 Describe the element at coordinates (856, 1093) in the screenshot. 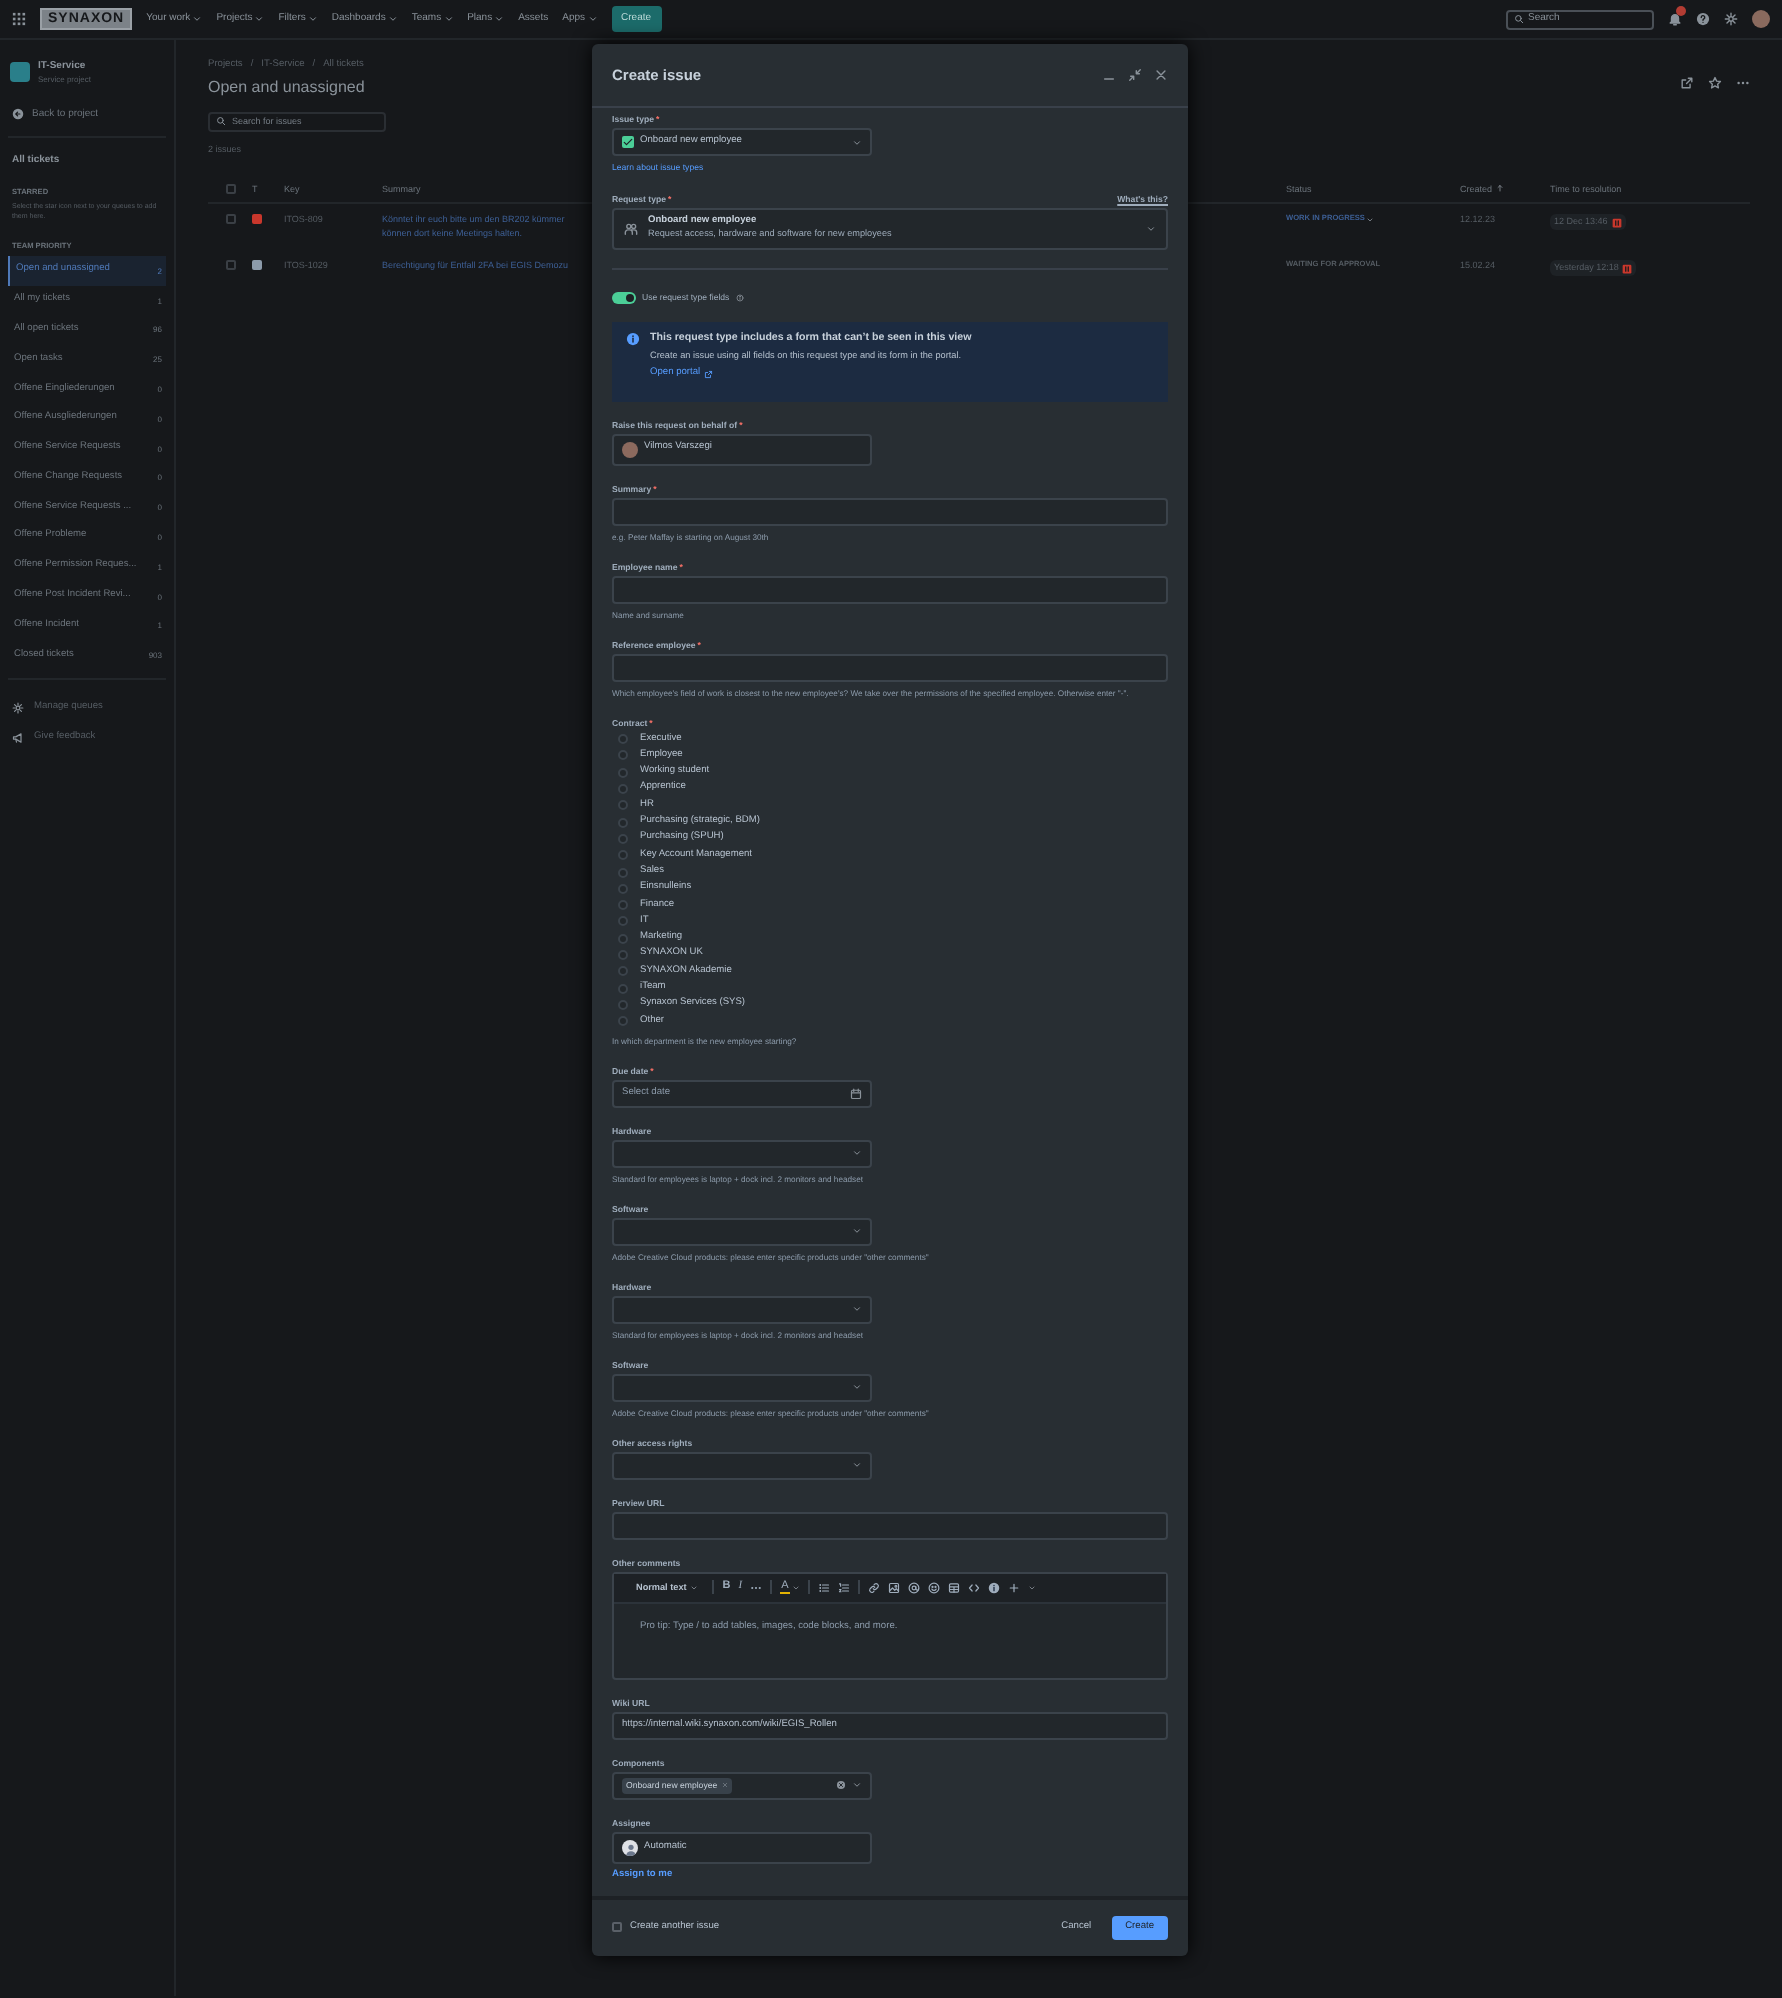

I see `calendar-icon` at that location.